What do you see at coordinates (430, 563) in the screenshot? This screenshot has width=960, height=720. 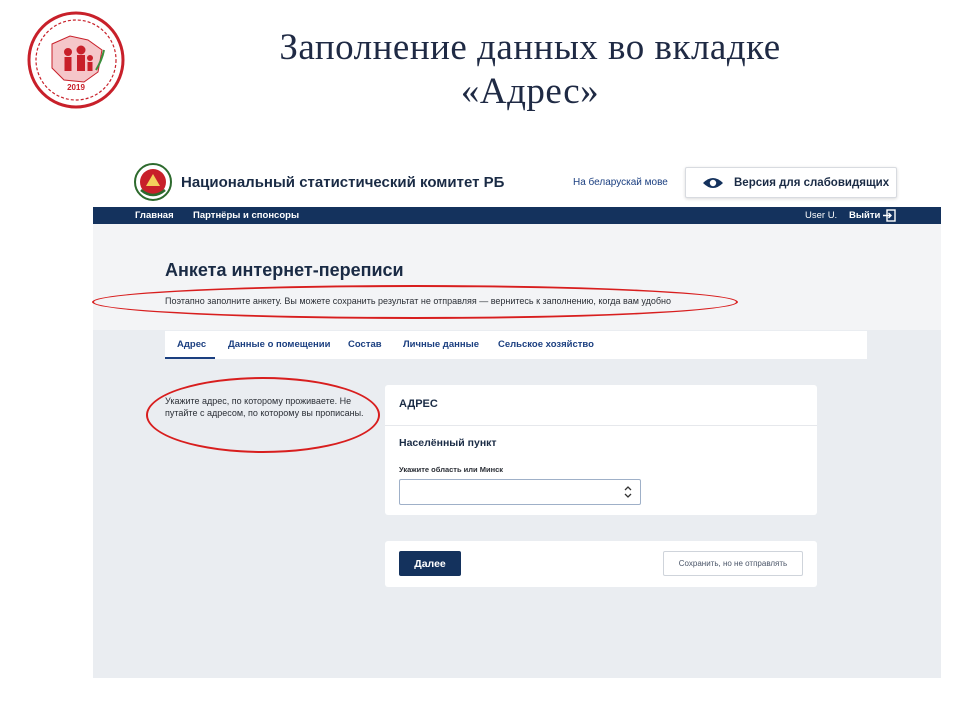 I see `next-button: Далее` at bounding box center [430, 563].